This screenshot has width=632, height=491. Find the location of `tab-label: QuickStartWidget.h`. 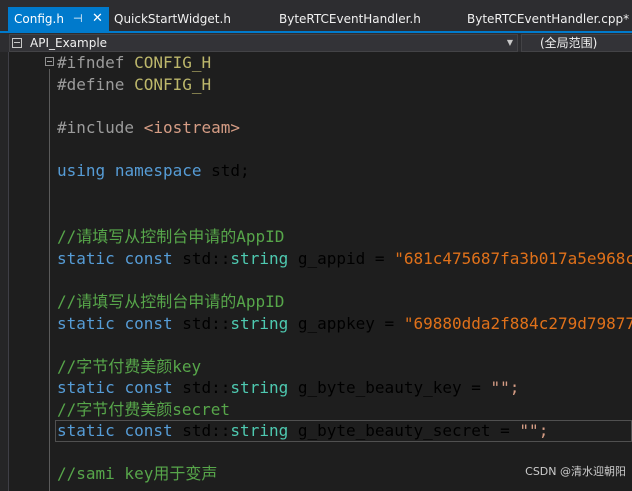

tab-label: QuickStartWidget.h is located at coordinates (172, 19).